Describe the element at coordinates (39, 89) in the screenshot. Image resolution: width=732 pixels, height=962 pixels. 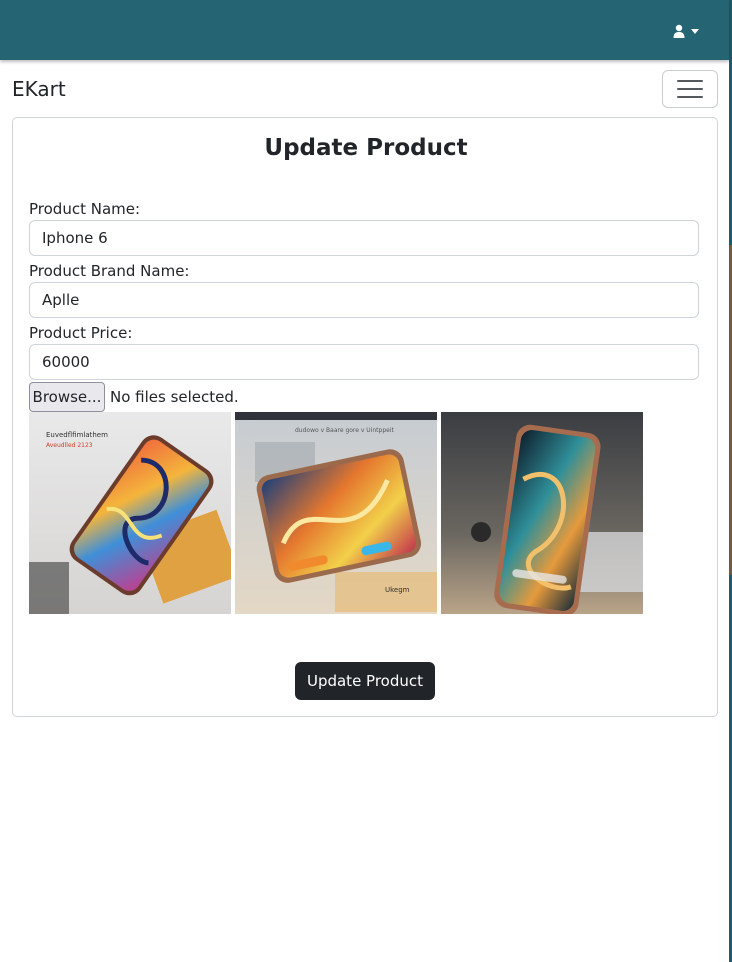
I see `brand-link: EKart` at that location.